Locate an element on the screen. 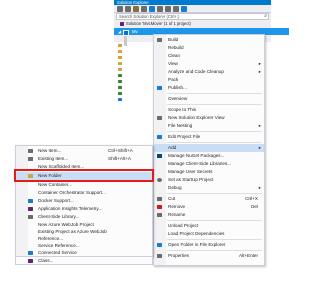 The height and width of the screenshot is (300, 320). search-icon: ⌕ is located at coordinates (265, 16).